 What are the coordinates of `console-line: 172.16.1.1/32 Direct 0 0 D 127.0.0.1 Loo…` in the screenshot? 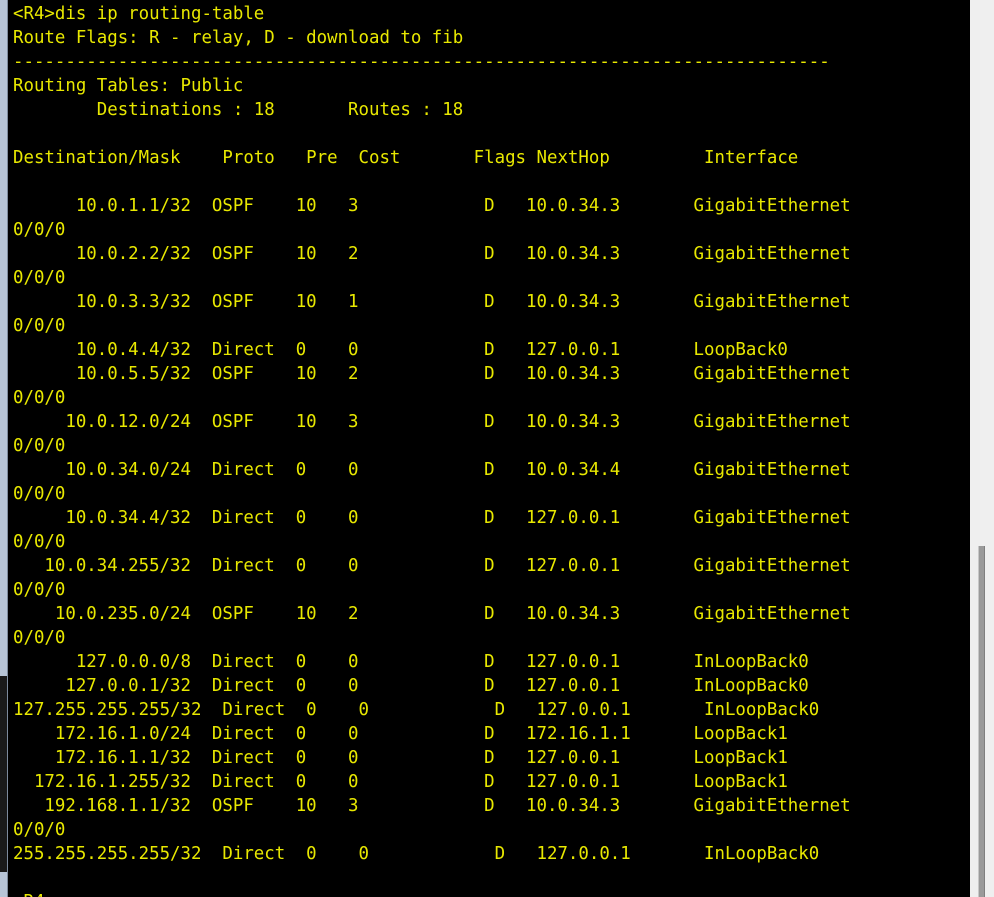 It's located at (400, 758).